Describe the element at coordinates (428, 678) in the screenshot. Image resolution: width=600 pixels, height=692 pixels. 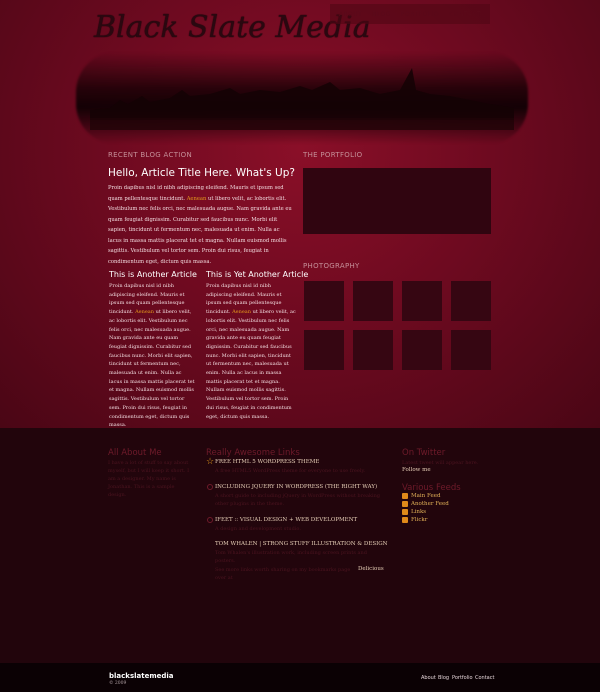
I see `footer-nav-about: About` at that location.